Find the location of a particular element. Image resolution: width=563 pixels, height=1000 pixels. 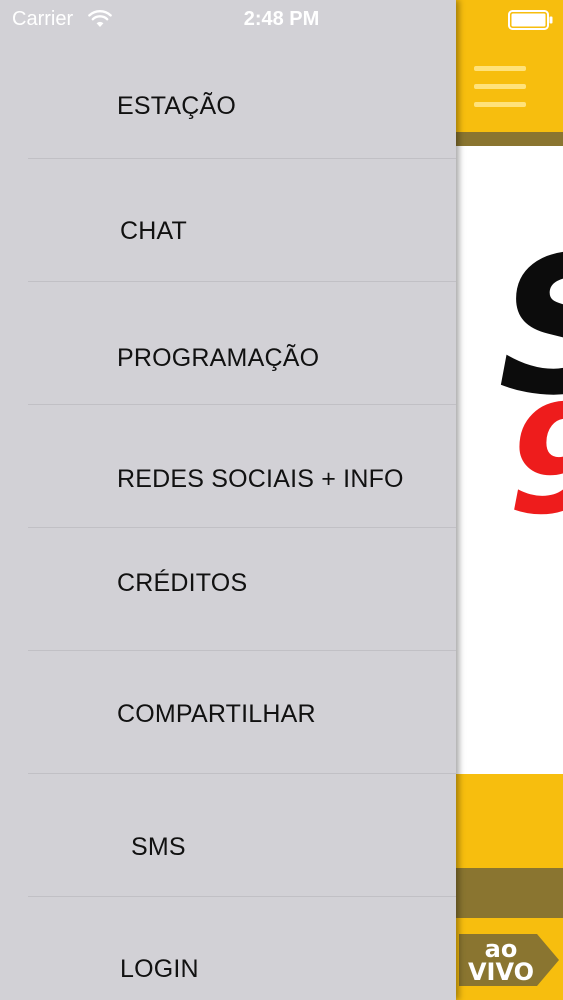

live-badge: ao VIVO is located at coordinates (509, 960).